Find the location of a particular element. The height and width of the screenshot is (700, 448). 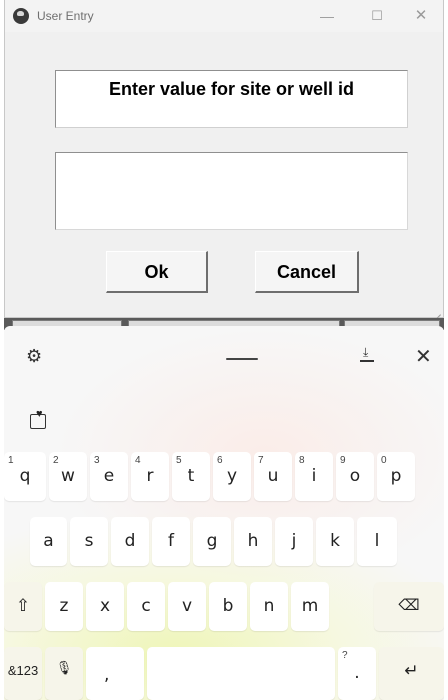

app-icon is located at coordinates (21, 16).